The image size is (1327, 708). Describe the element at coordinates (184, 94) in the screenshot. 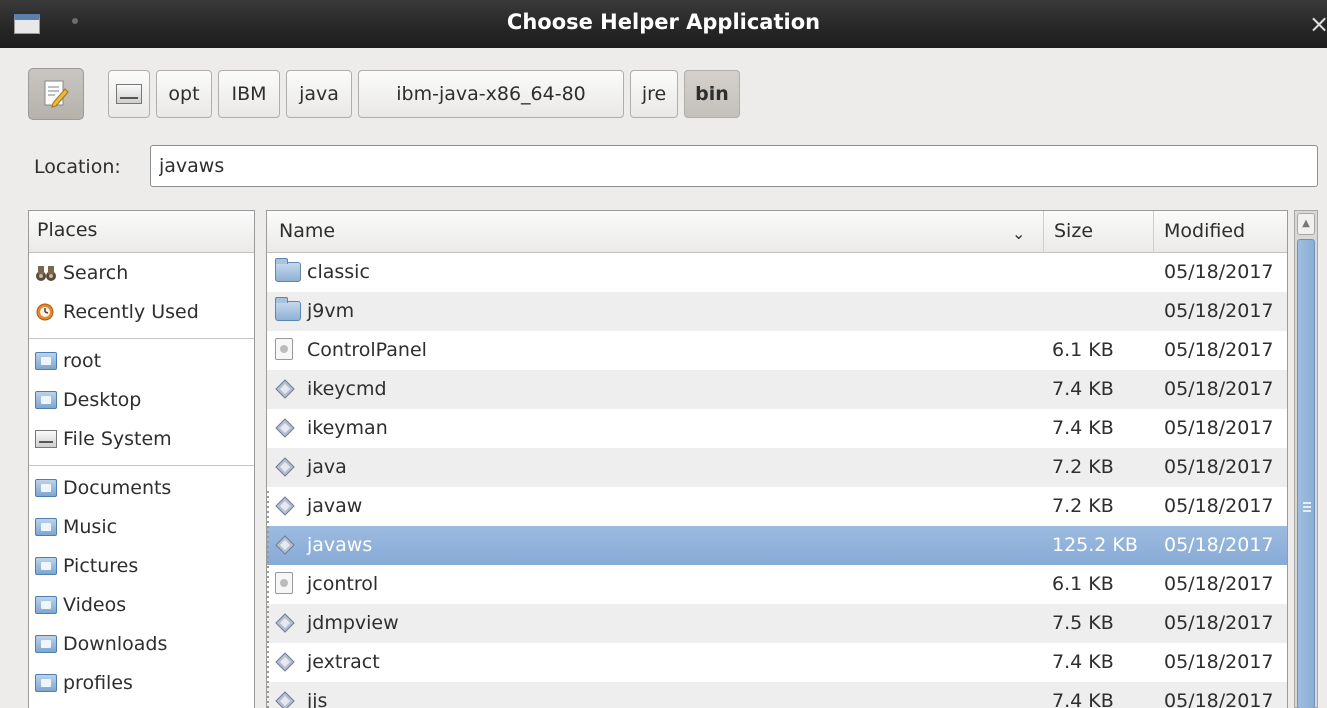

I see `crumb-opt: opt` at that location.